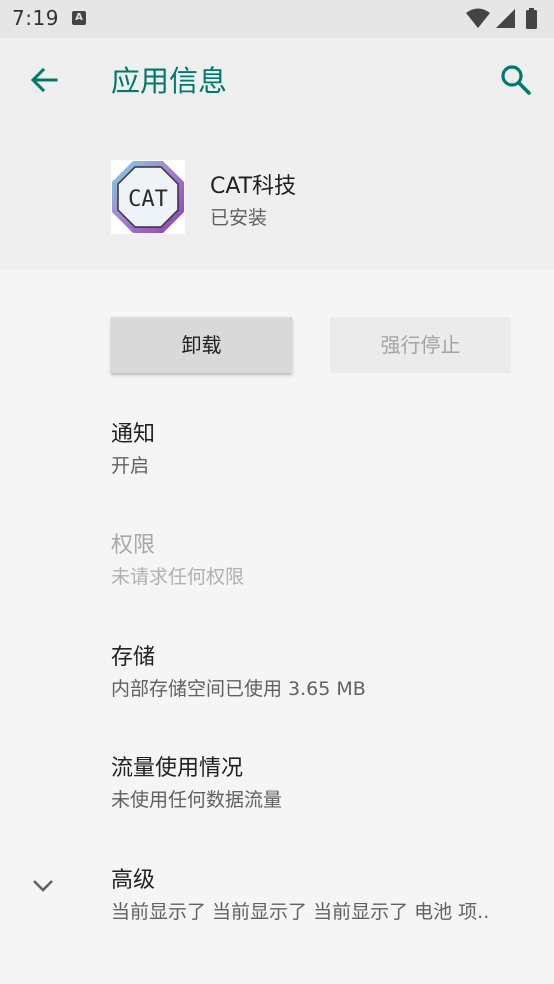  What do you see at coordinates (300, 912) in the screenshot?
I see `pref-summary: 当前显示了 当前显示了 当前显示了 电池 项..` at bounding box center [300, 912].